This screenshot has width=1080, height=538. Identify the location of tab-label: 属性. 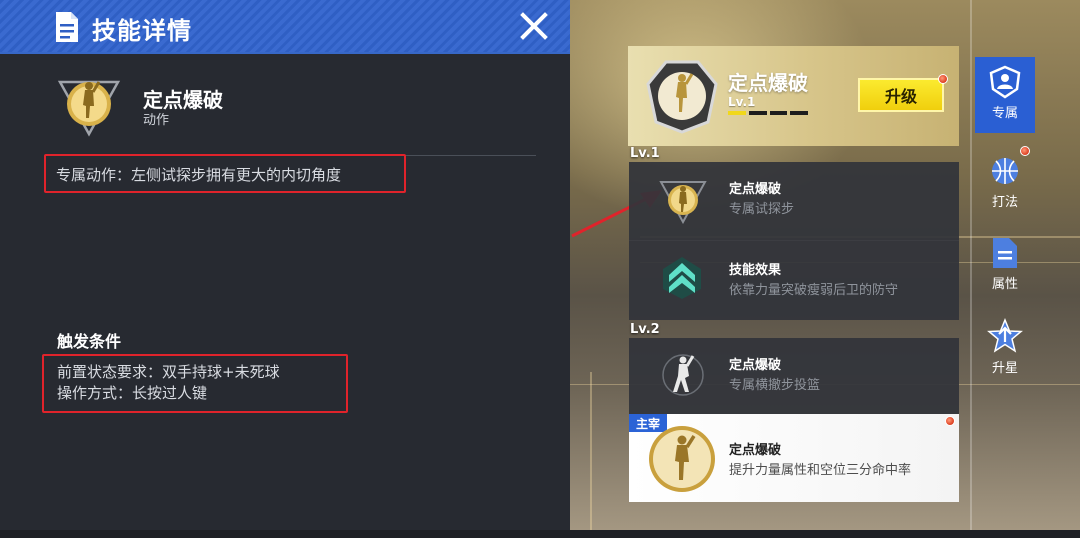
(1004, 284).